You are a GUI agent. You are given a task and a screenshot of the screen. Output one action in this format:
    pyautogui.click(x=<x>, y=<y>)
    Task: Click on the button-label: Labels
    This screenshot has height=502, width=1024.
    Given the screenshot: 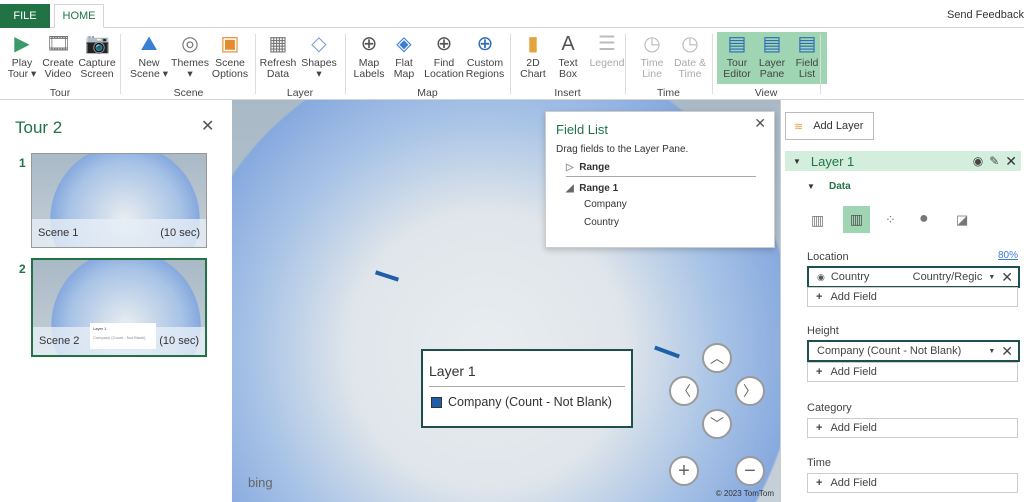 What is the action you would take?
    pyautogui.click(x=369, y=74)
    